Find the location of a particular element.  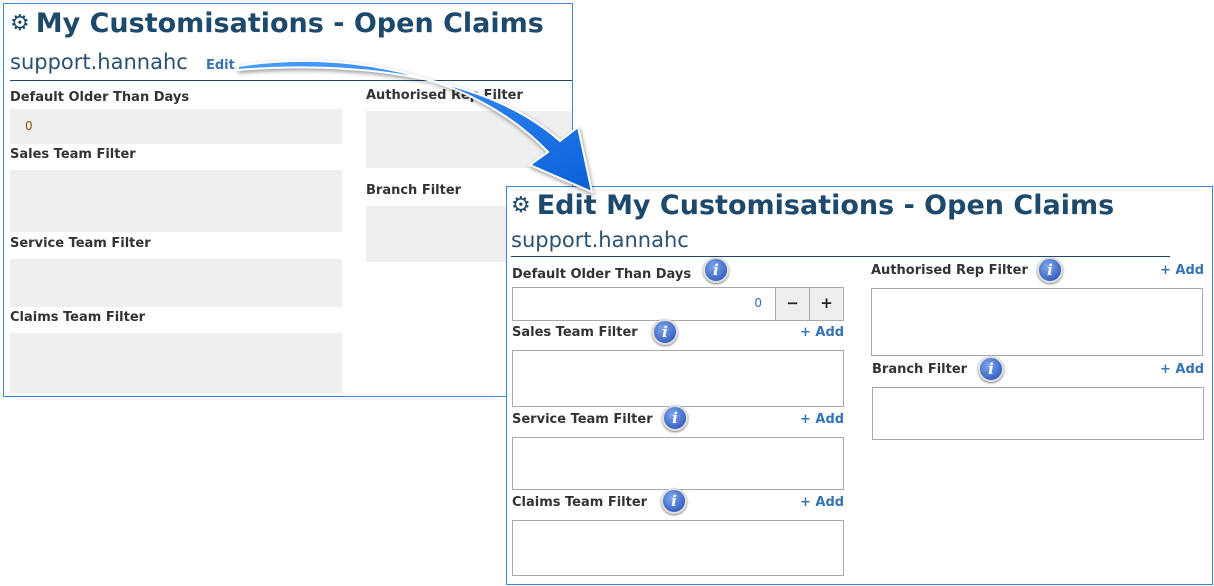

service-team-filter-value is located at coordinates (176, 283).